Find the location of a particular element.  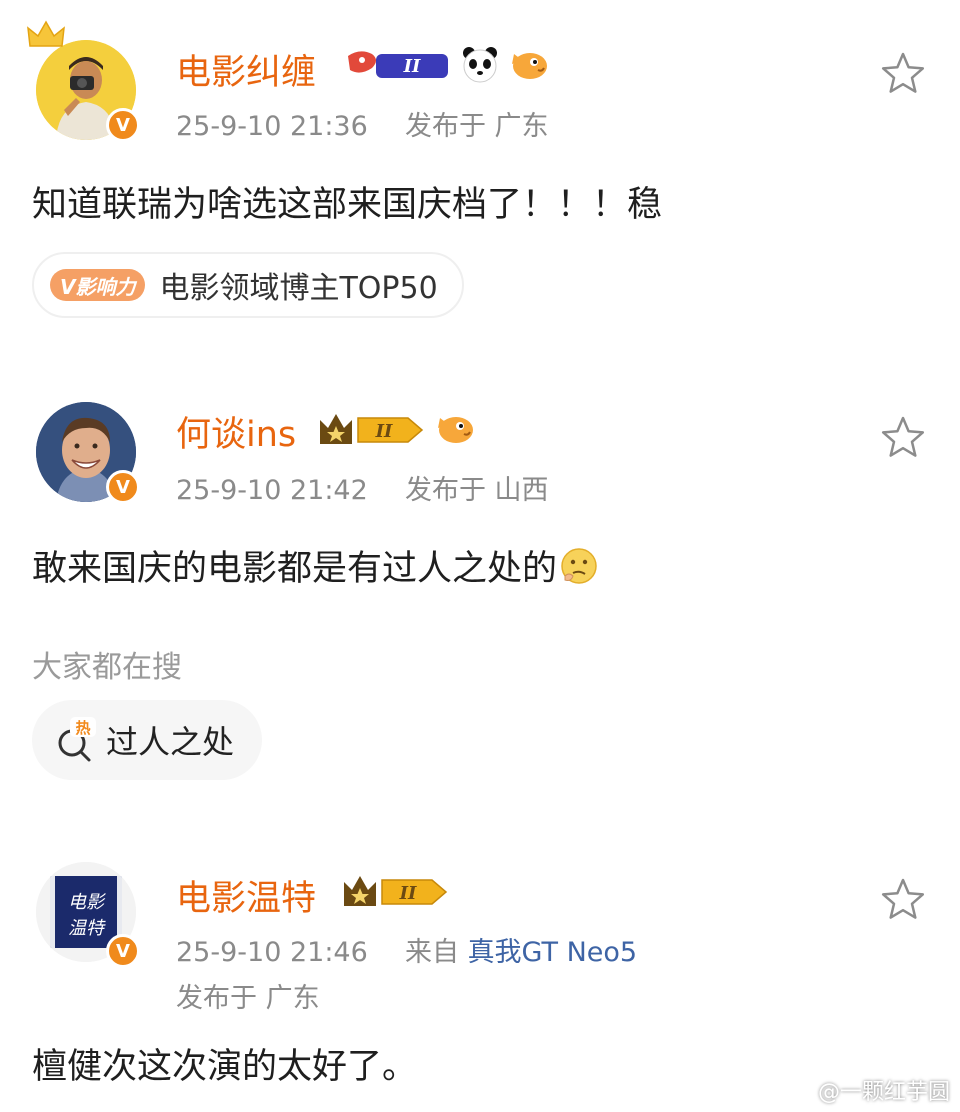

location: 发布于 山西 is located at coordinates (476, 490).